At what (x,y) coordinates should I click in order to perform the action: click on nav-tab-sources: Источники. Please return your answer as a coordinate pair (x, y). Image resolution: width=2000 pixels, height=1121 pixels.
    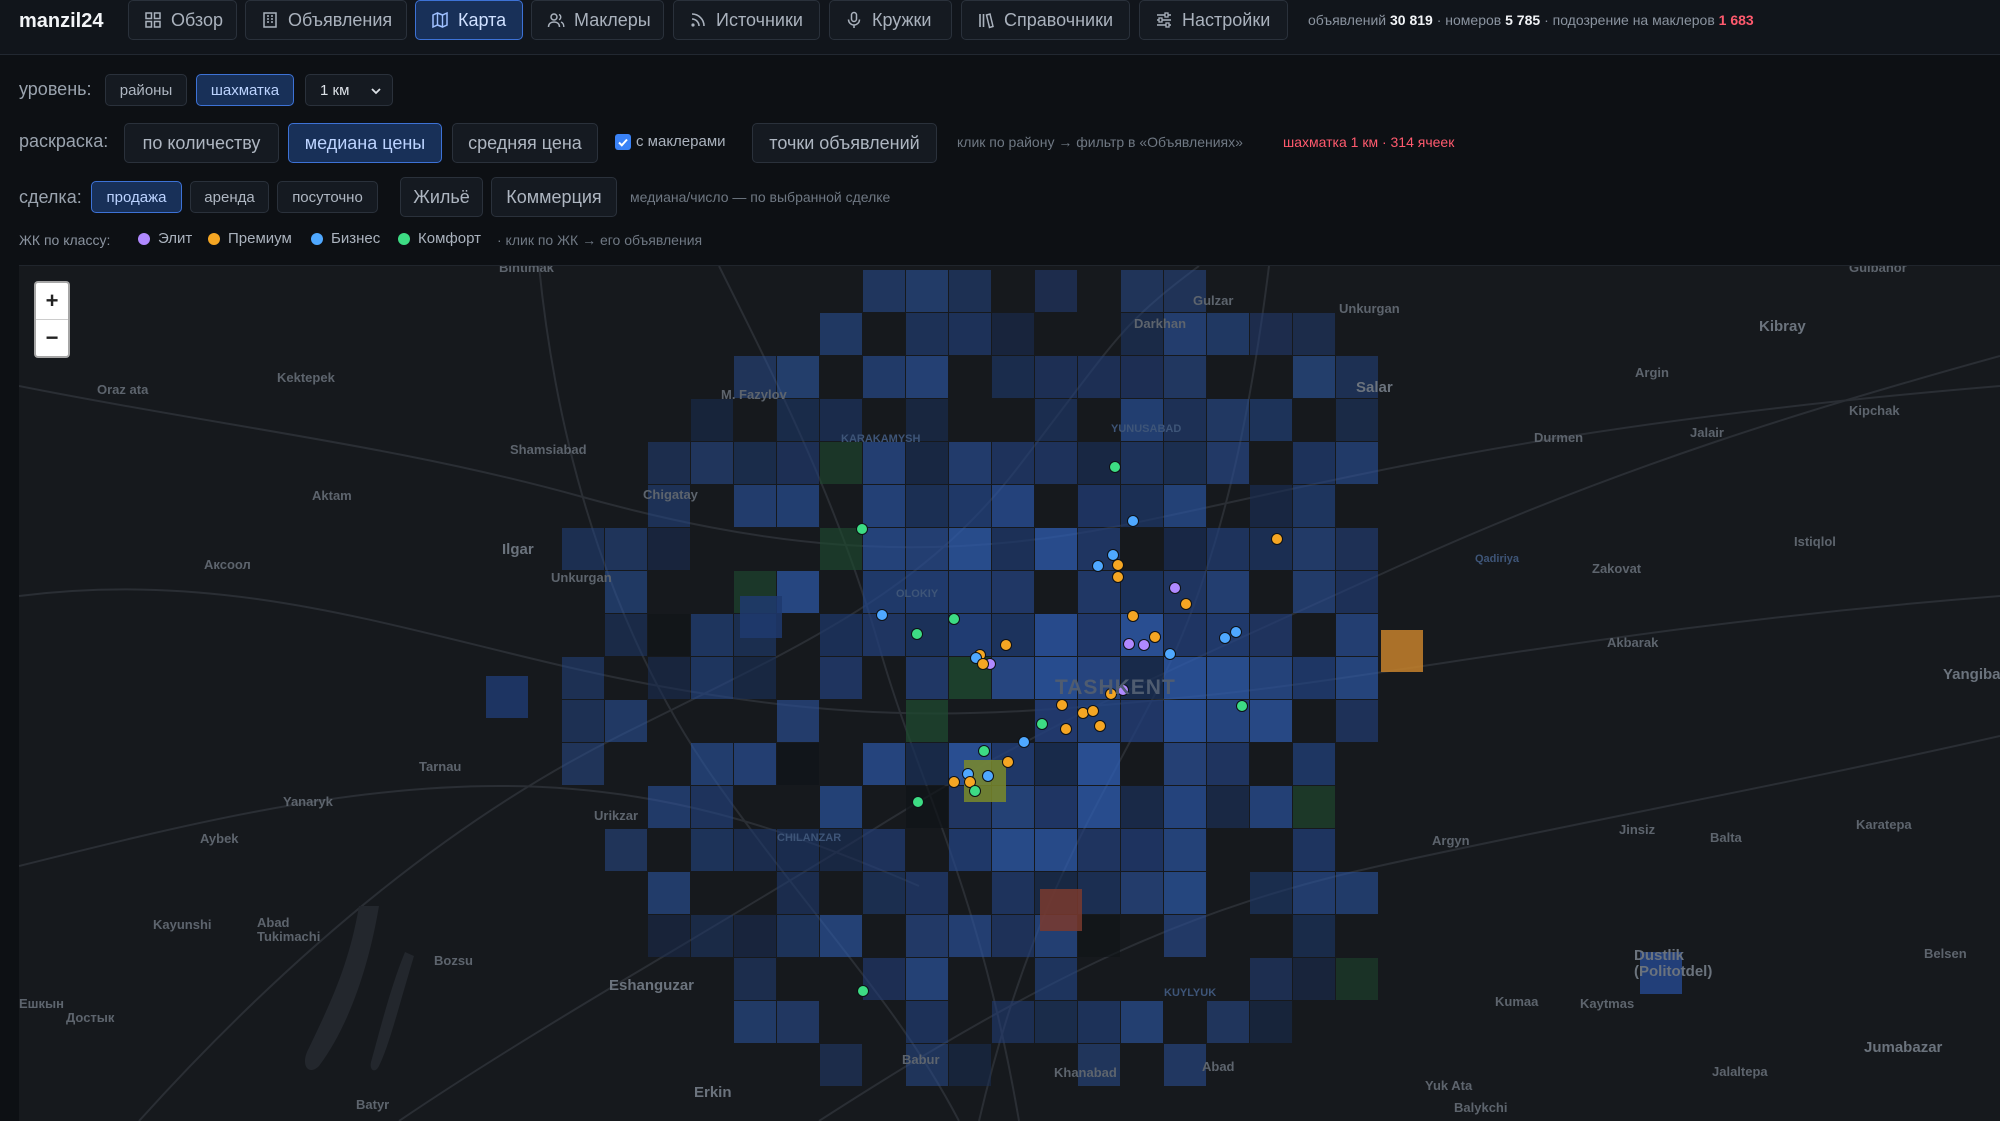
    Looking at the image, I should click on (746, 20).